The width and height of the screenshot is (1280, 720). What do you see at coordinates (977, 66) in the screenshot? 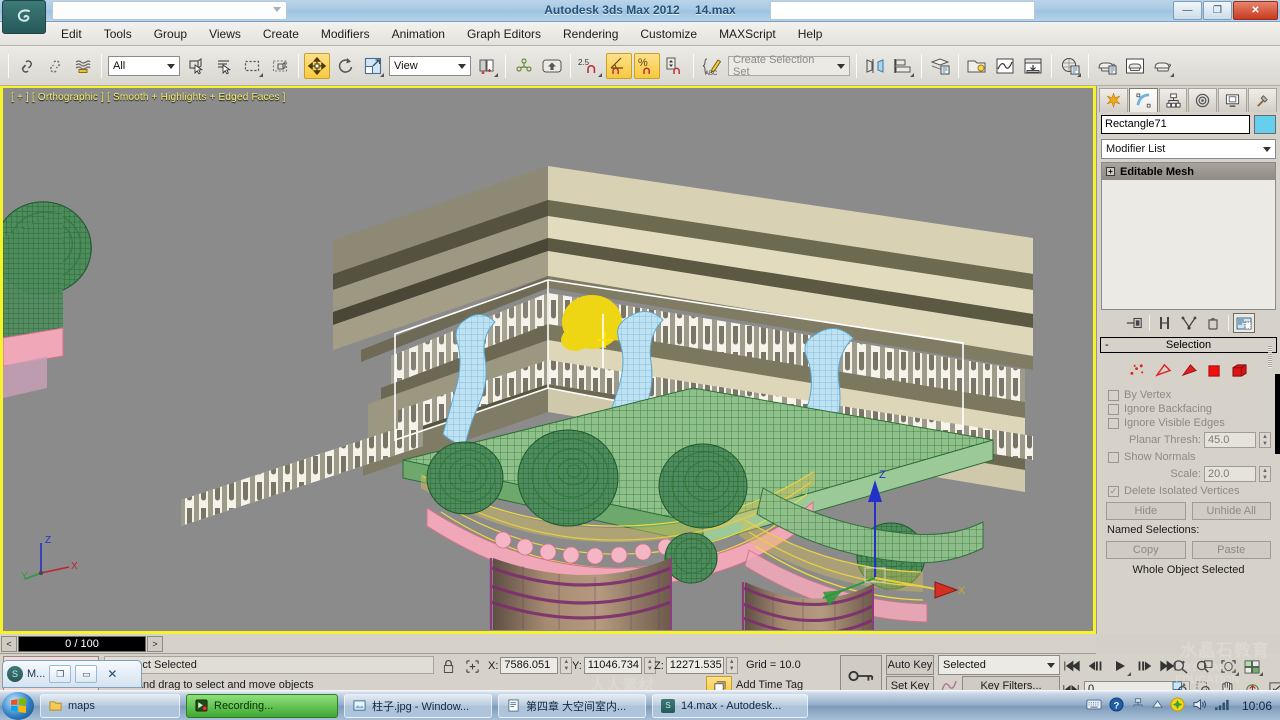
I see `graphite-modeling-tools-button` at bounding box center [977, 66].